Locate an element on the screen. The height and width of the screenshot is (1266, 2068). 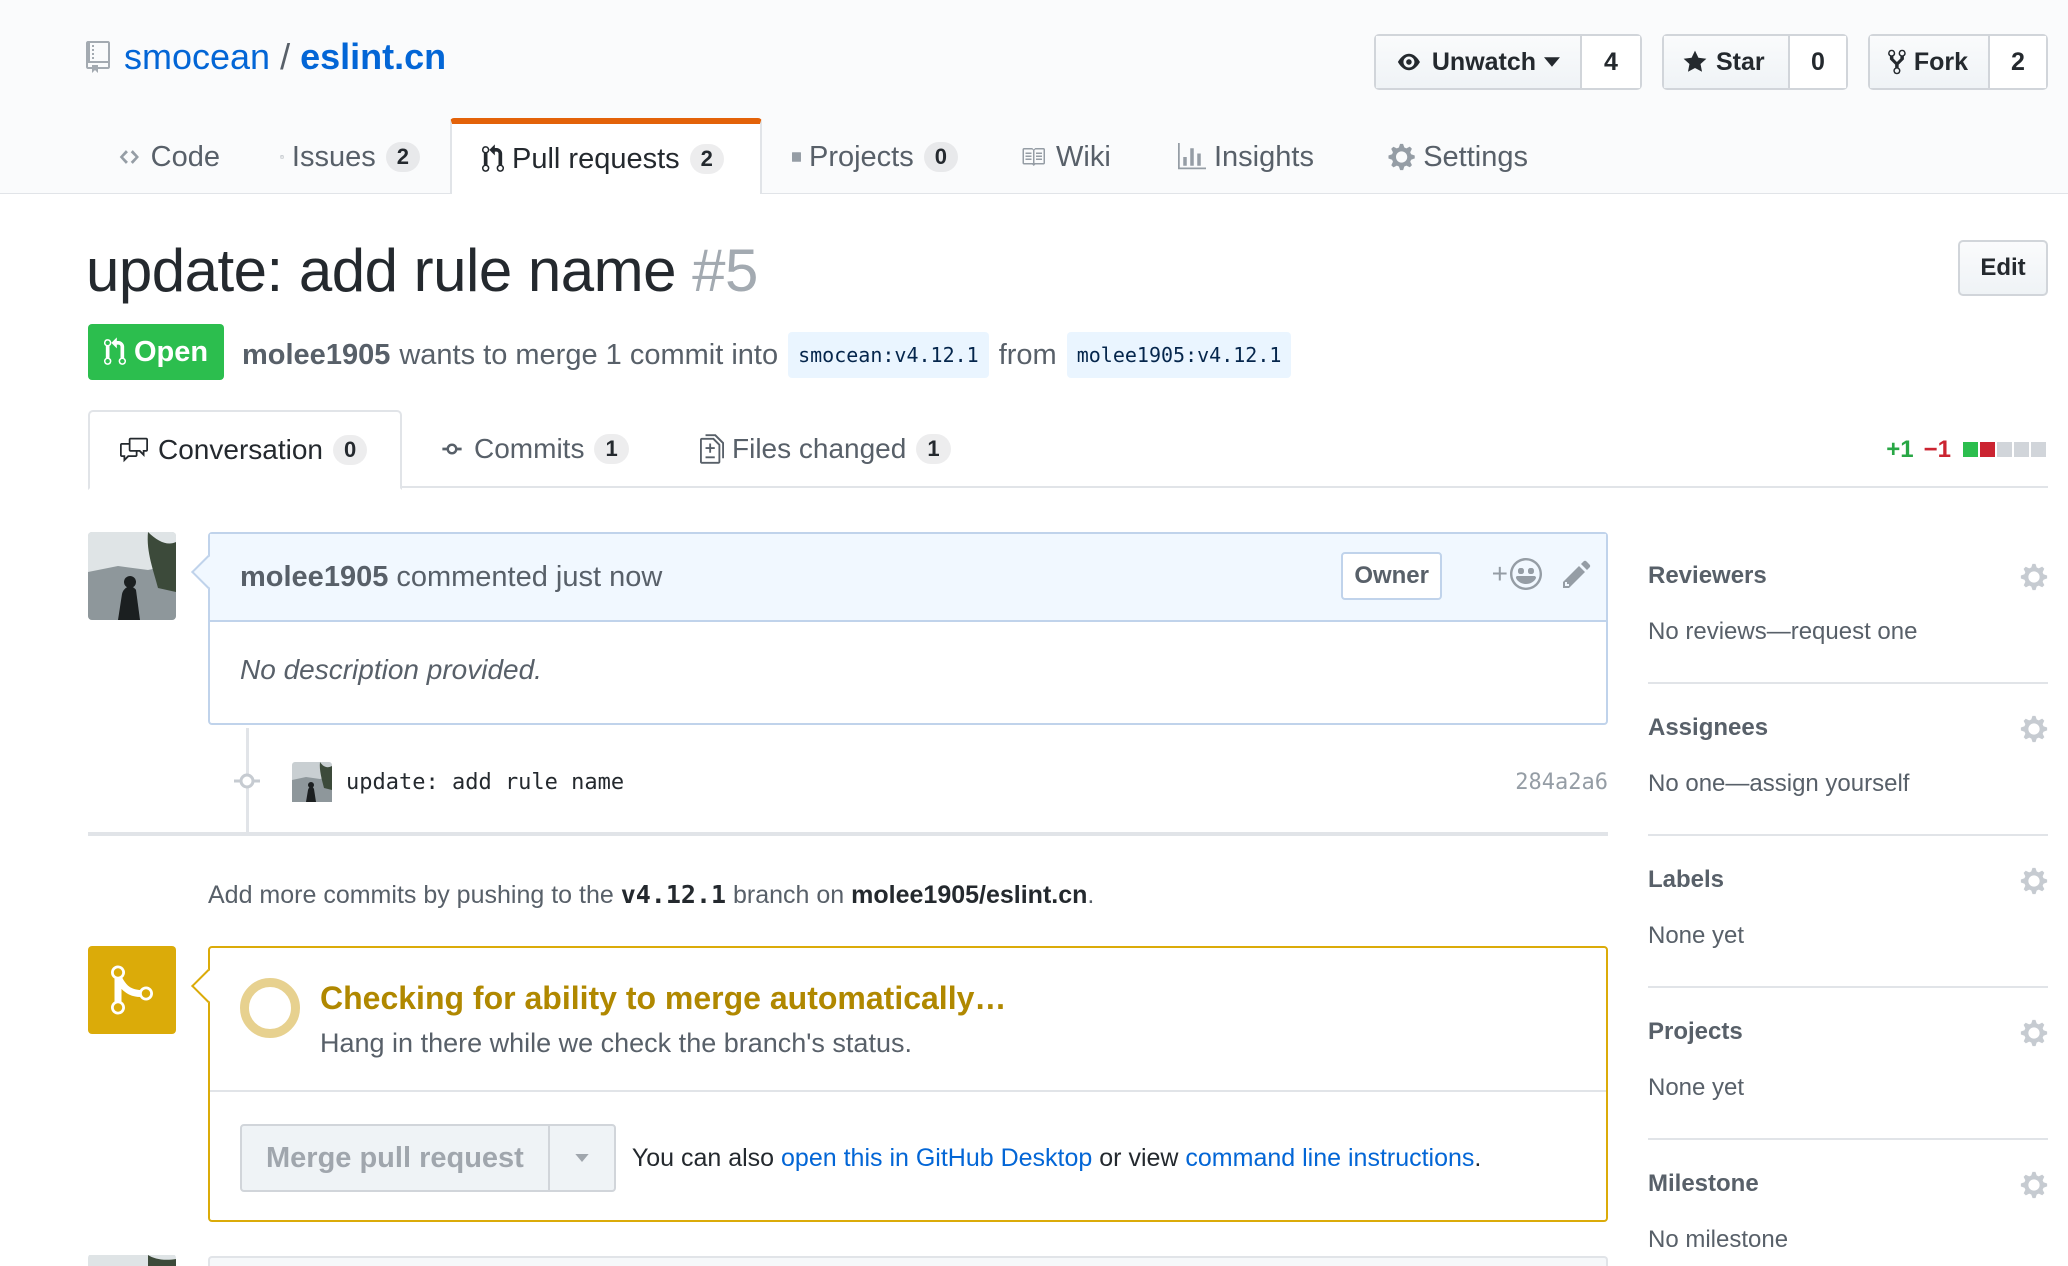
repo-forked-icon is located at coordinates (1897, 62).